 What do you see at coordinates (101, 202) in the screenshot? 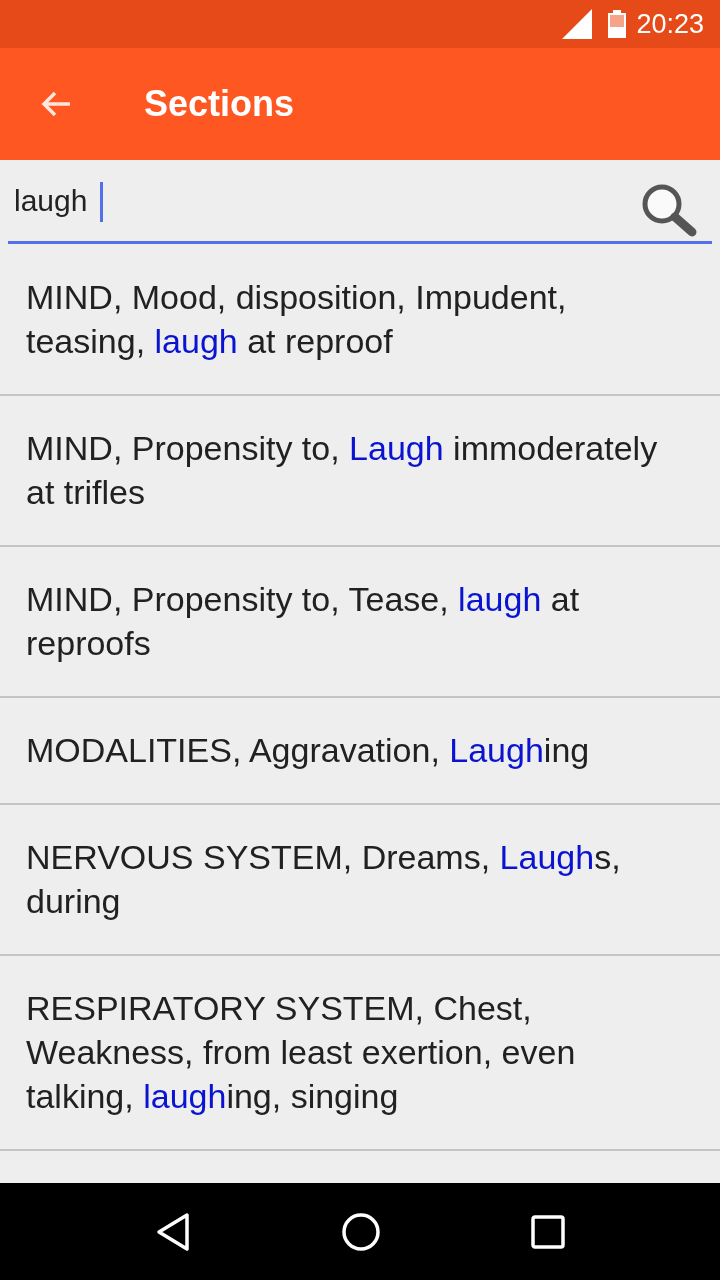
I see `text-cursor` at bounding box center [101, 202].